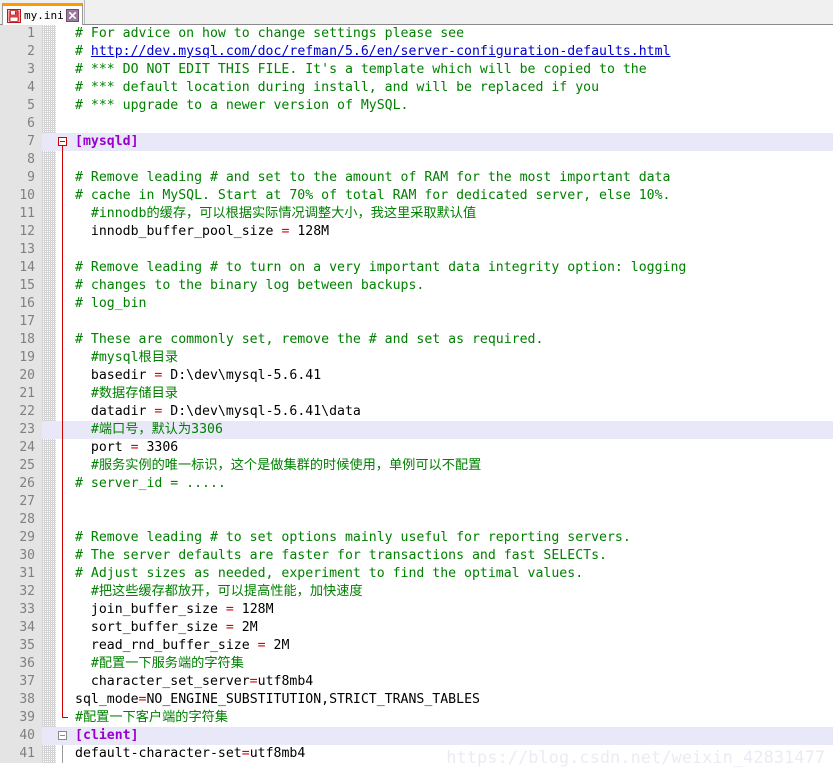 The height and width of the screenshot is (776, 833). Describe the element at coordinates (416, 232) in the screenshot. I see `editor-row: 12 innodb_buffer_pool_size = 128M` at that location.